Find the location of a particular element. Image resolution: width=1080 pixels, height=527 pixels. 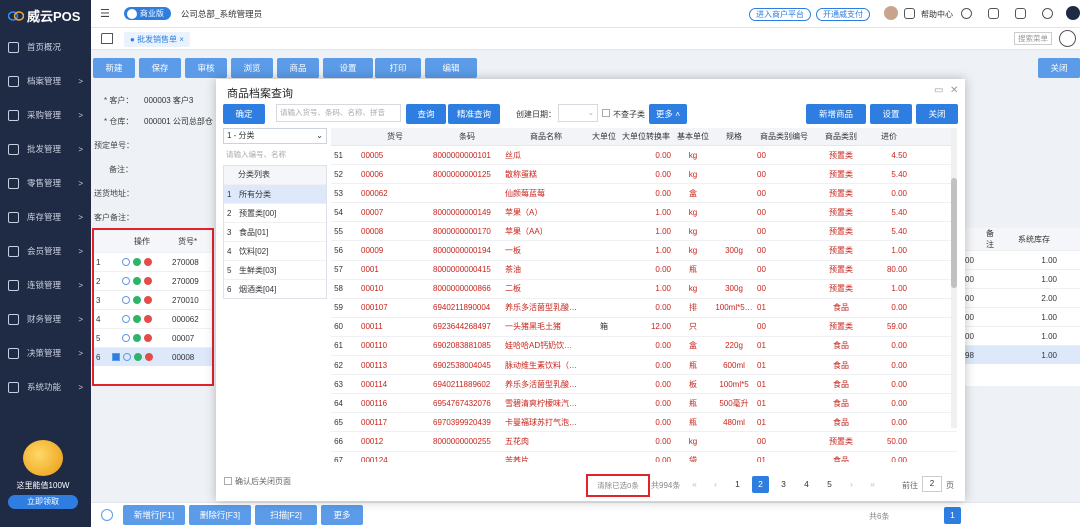

audit-button: 审核 is located at coordinates (206, 68).